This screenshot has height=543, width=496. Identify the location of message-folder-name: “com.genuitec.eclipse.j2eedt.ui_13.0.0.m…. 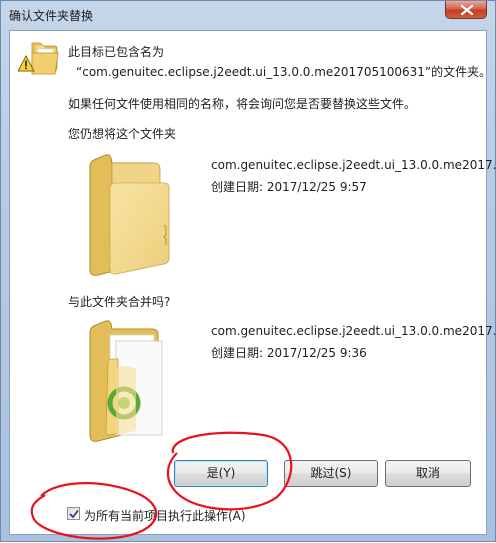
(284, 72).